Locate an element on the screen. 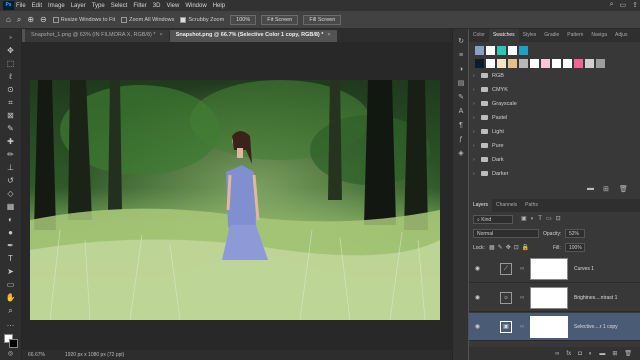 This screenshot has width=640, height=360. brush-settings-icon: ✎ is located at coordinates (461, 98).